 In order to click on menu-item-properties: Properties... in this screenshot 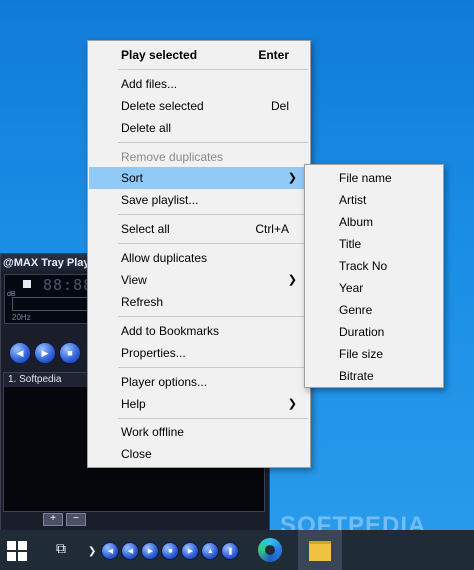, I will do `click(199, 353)`.